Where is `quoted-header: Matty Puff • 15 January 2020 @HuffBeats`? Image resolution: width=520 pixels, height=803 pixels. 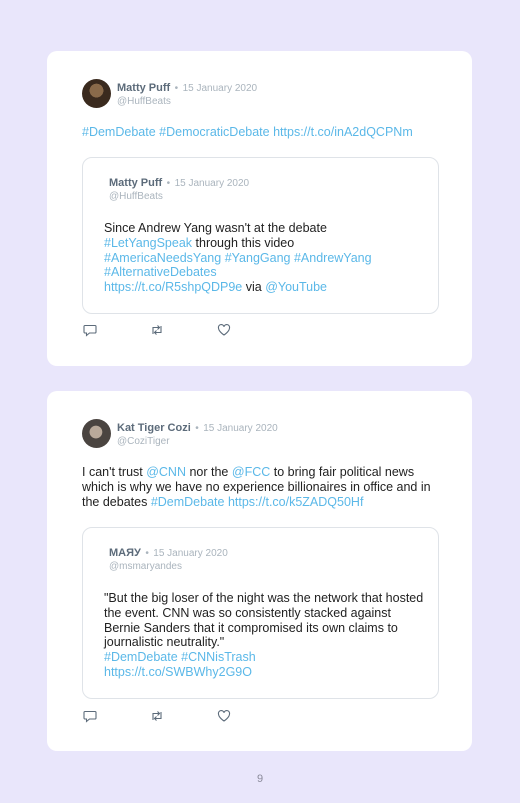
quoted-header: Matty Puff • 15 January 2020 @HuffBeats is located at coordinates (179, 188).